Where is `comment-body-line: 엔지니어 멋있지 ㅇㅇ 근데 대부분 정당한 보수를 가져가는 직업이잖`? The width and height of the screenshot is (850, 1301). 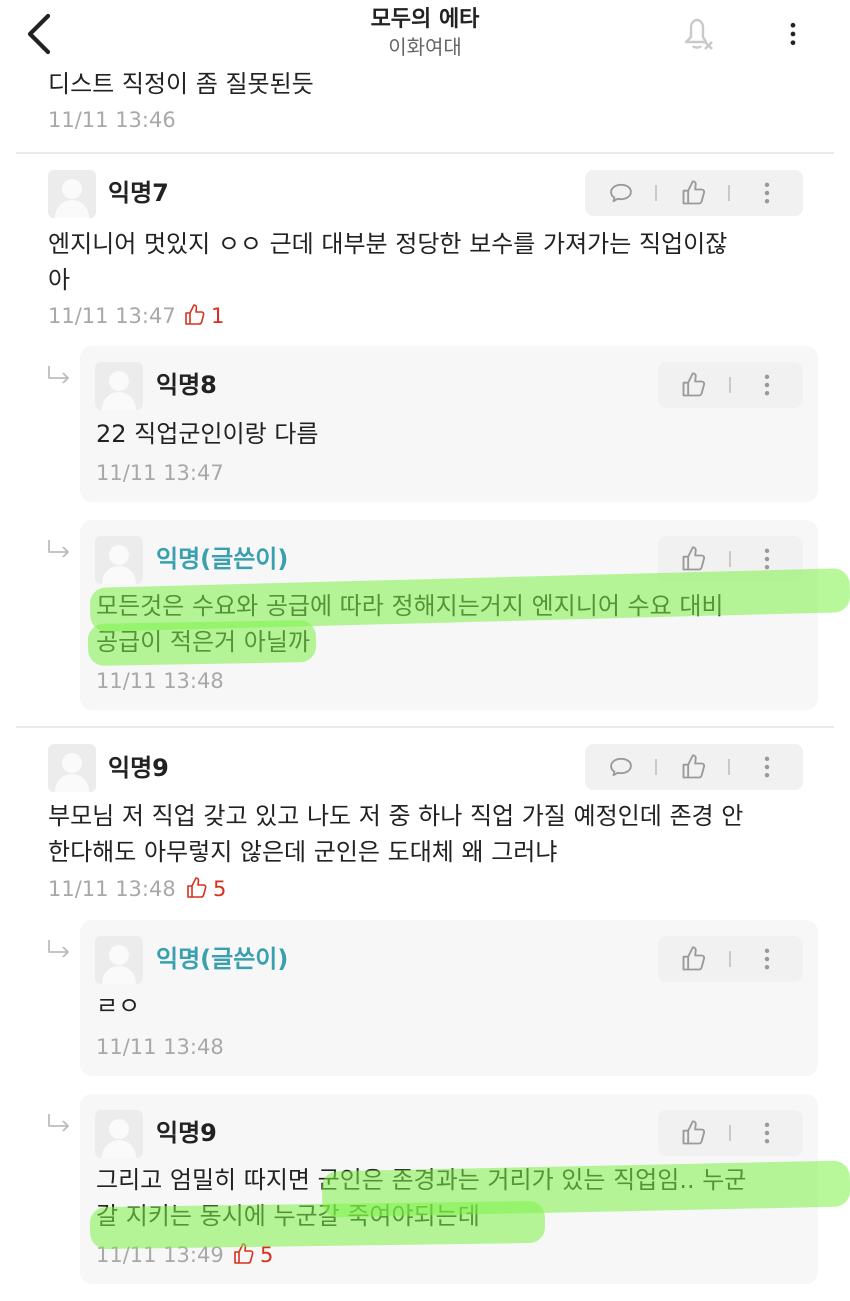 comment-body-line: 엔지니어 멋있지 ㅇㅇ 근데 대부분 정당한 보수를 가져가는 직업이잖 is located at coordinates (388, 244).